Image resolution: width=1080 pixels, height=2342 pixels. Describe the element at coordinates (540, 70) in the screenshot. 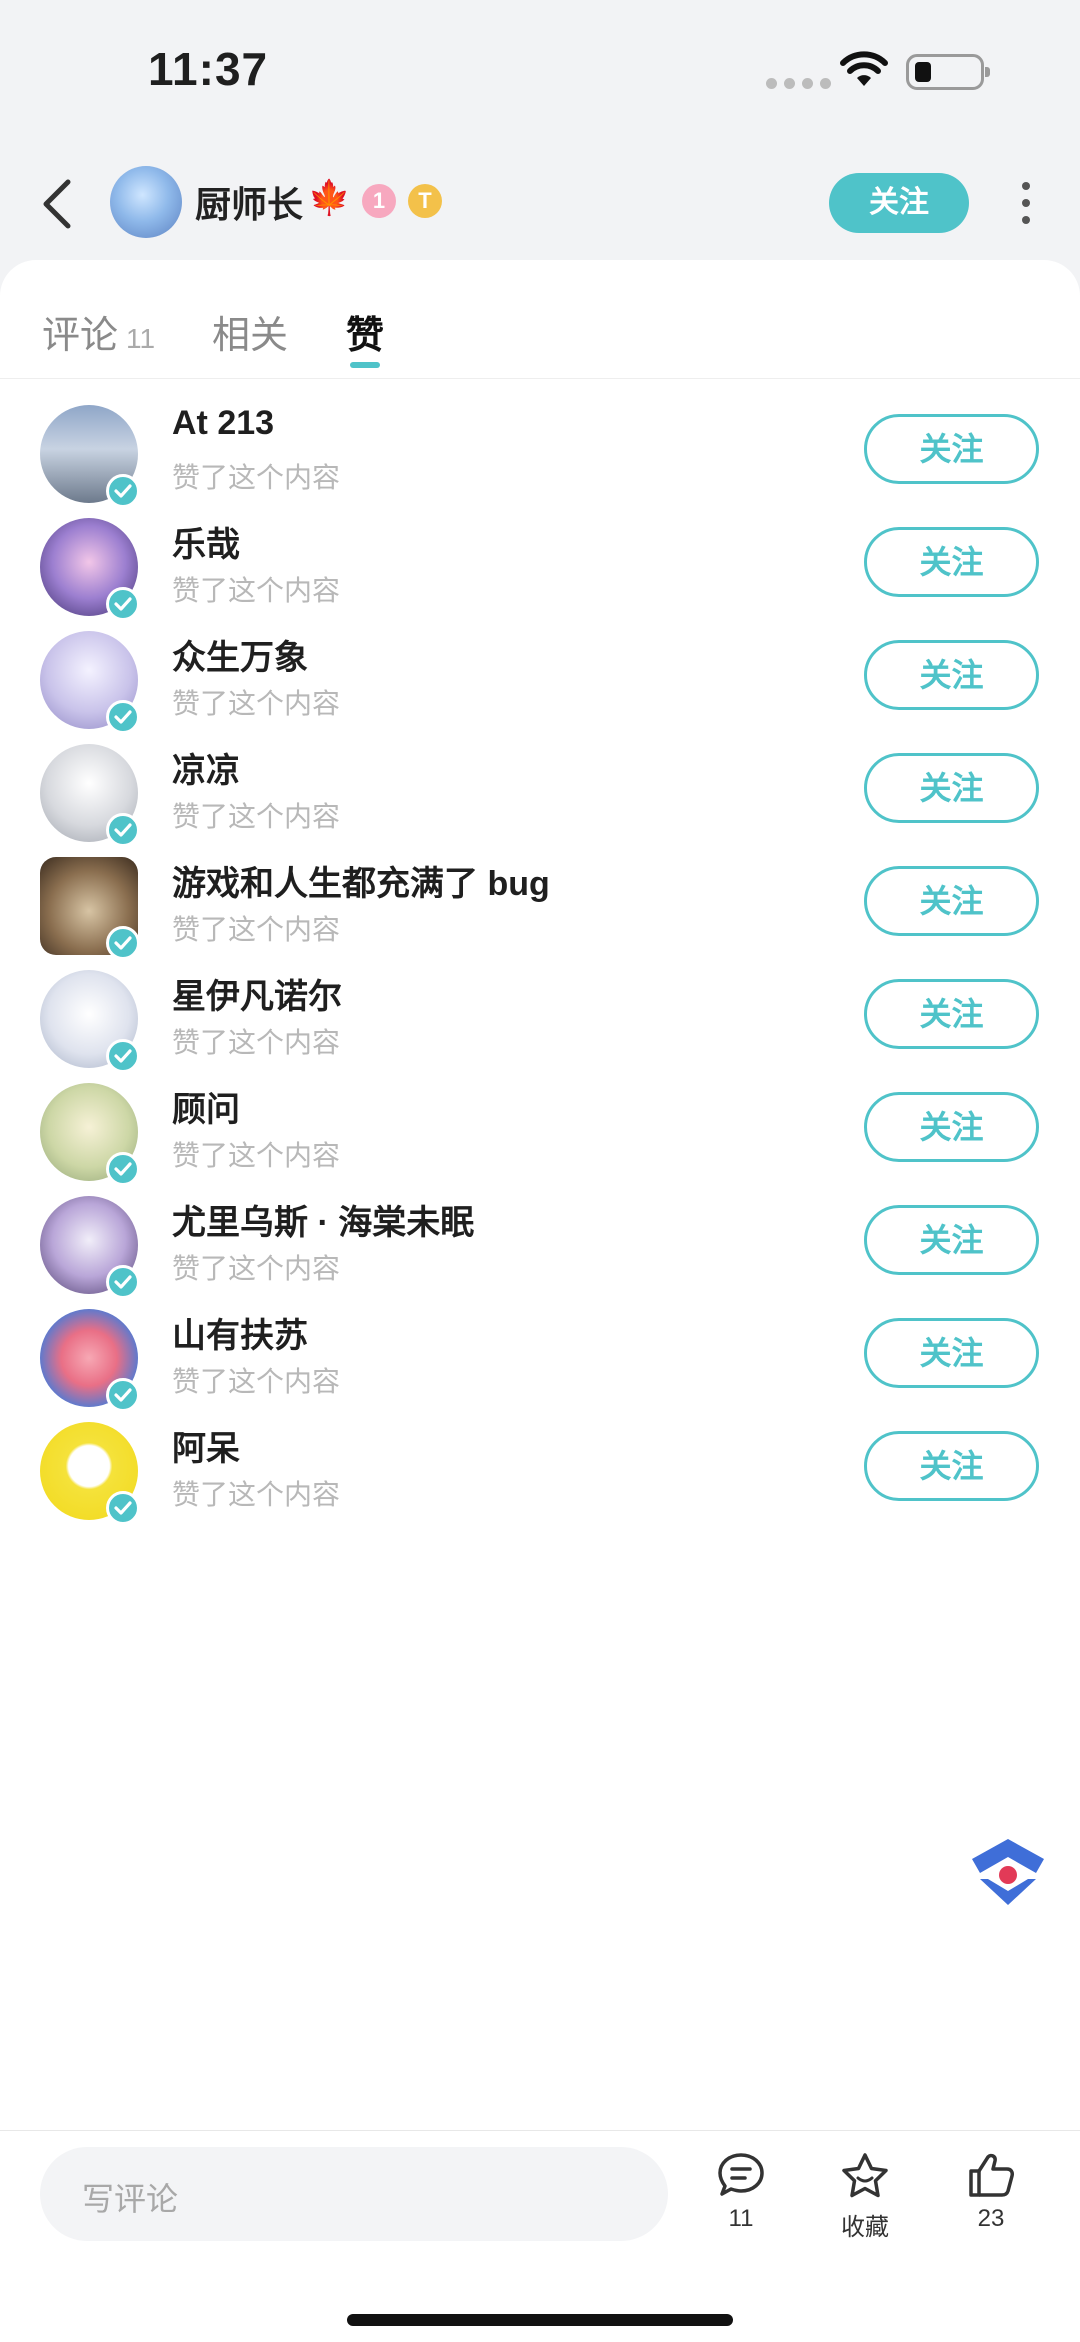

I see `status-bar: 11:37` at that location.